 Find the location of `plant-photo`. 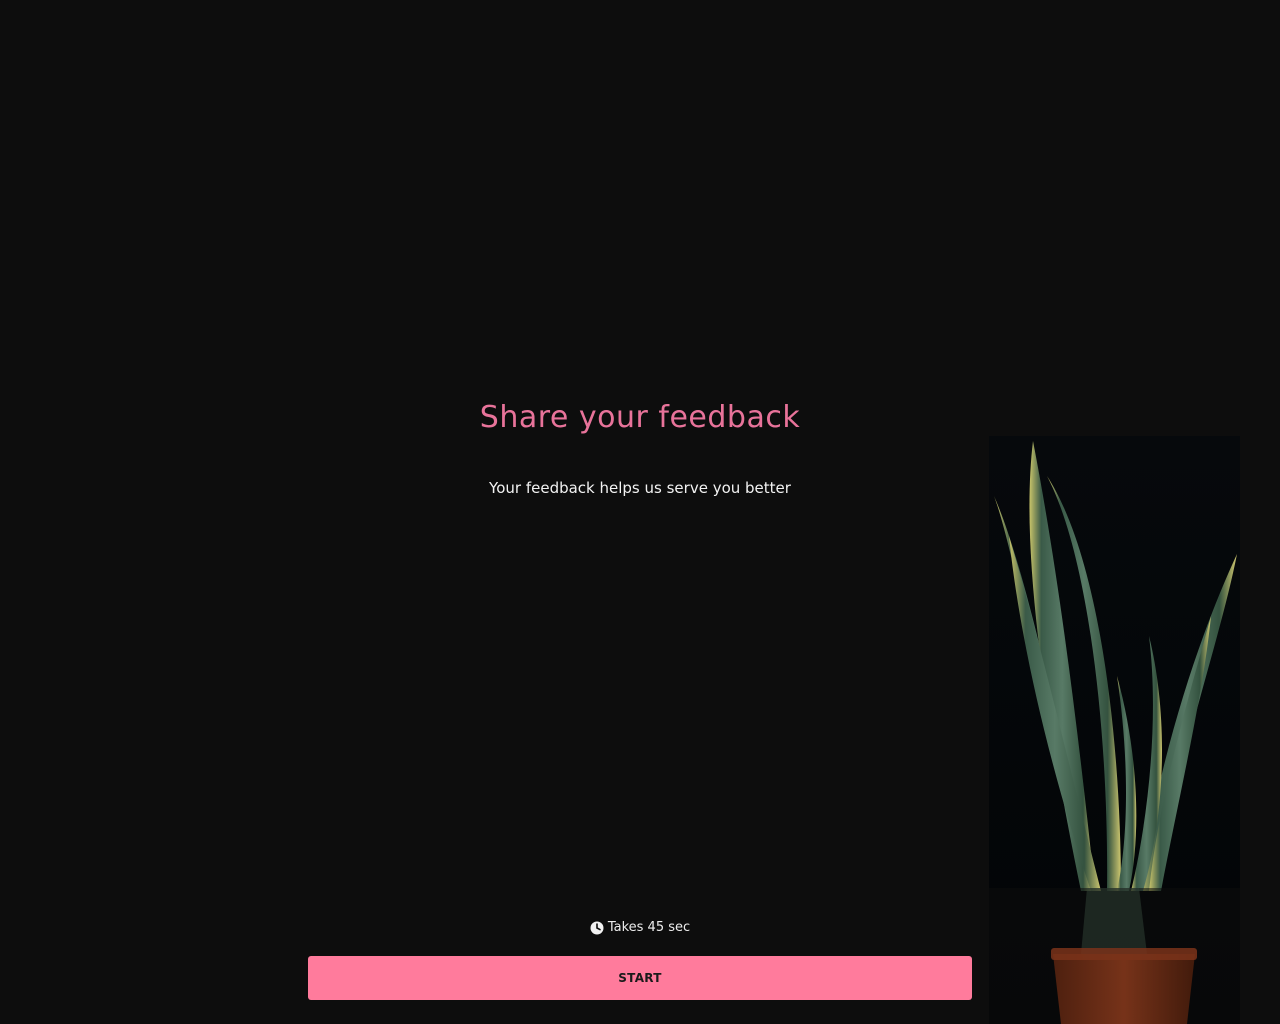

plant-photo is located at coordinates (1114, 730).